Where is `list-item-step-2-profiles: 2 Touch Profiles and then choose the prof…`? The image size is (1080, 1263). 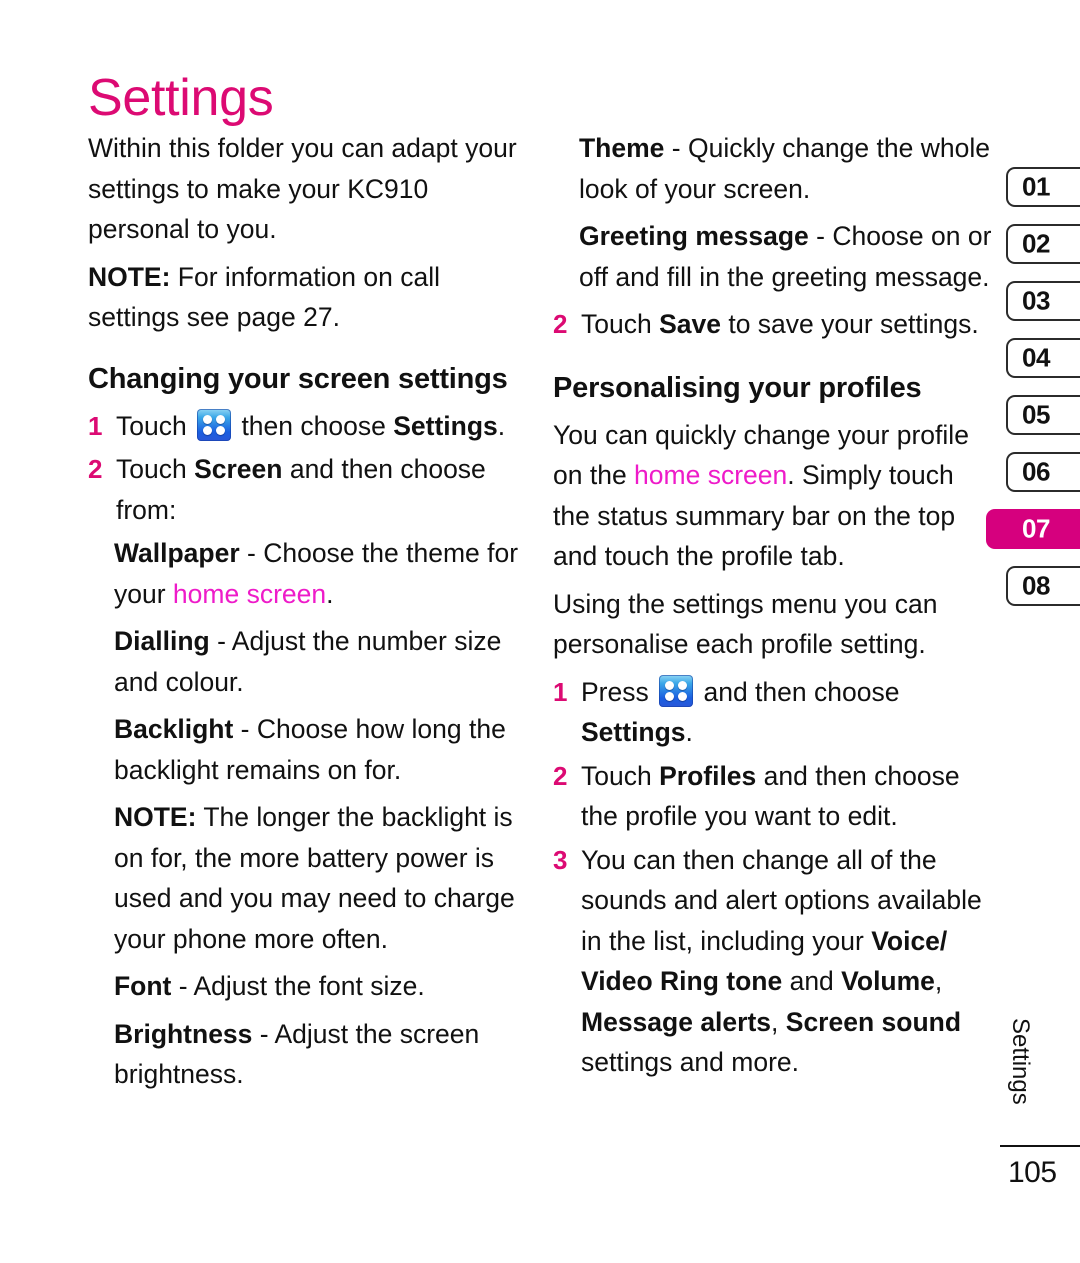 list-item-step-2-profiles: 2 Touch Profiles and then choose the prof… is located at coordinates (773, 796).